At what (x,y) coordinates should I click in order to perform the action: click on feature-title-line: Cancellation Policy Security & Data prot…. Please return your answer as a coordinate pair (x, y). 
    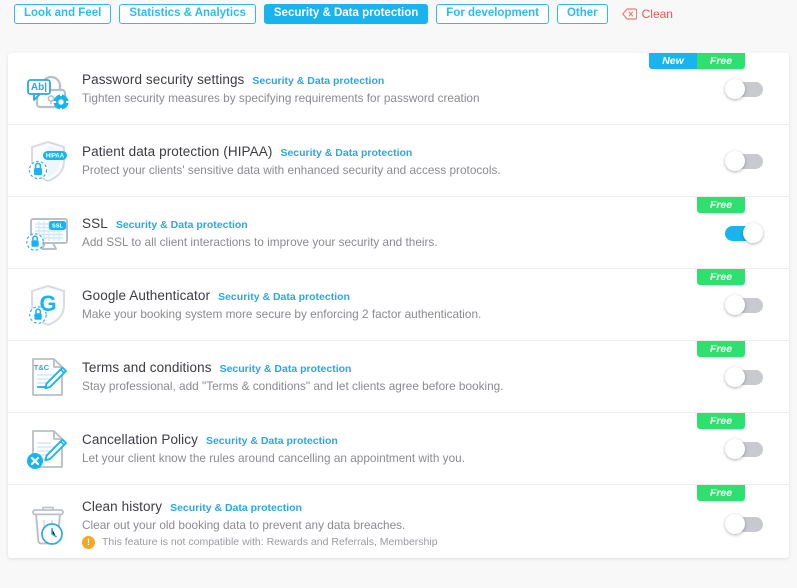
    Looking at the image, I should click on (273, 439).